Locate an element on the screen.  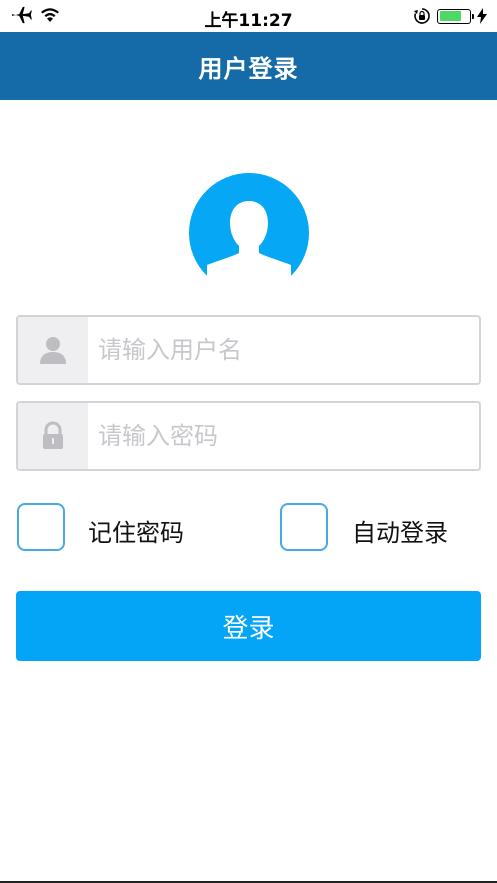
password-input is located at coordinates (283, 436).